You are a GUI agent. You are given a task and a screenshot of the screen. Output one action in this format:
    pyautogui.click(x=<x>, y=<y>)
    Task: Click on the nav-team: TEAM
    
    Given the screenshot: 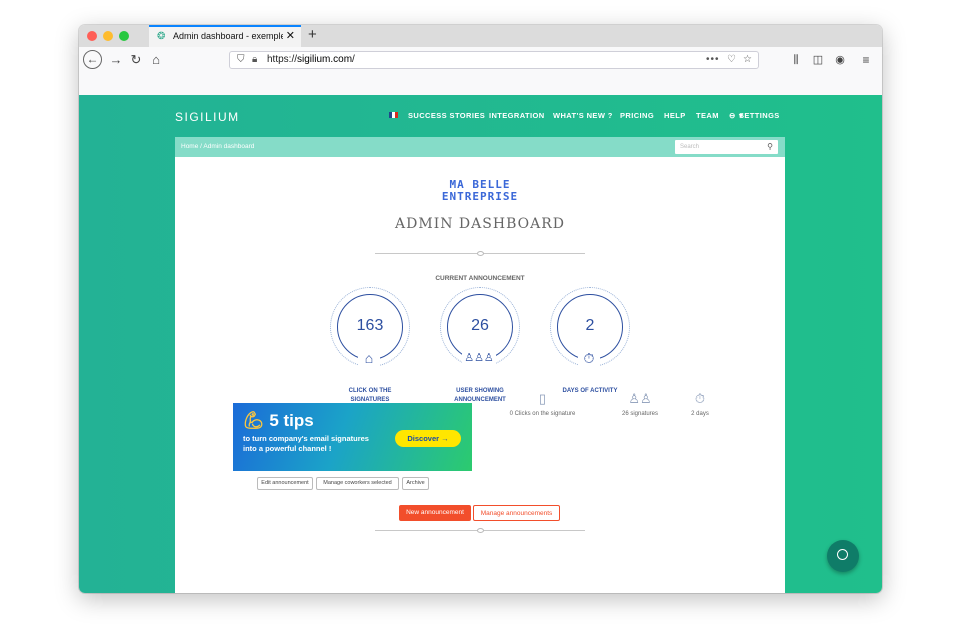 What is the action you would take?
    pyautogui.click(x=707, y=115)
    